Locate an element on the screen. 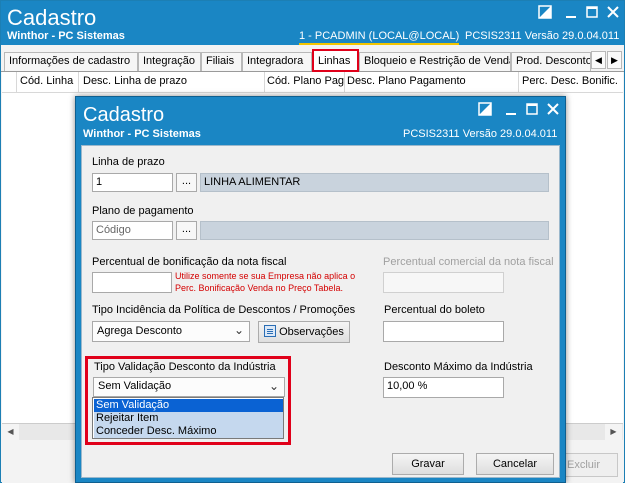 Image resolution: width=625 pixels, height=483 pixels. col-cod-plano-pag: Cód. Plano Pag is located at coordinates (305, 81).